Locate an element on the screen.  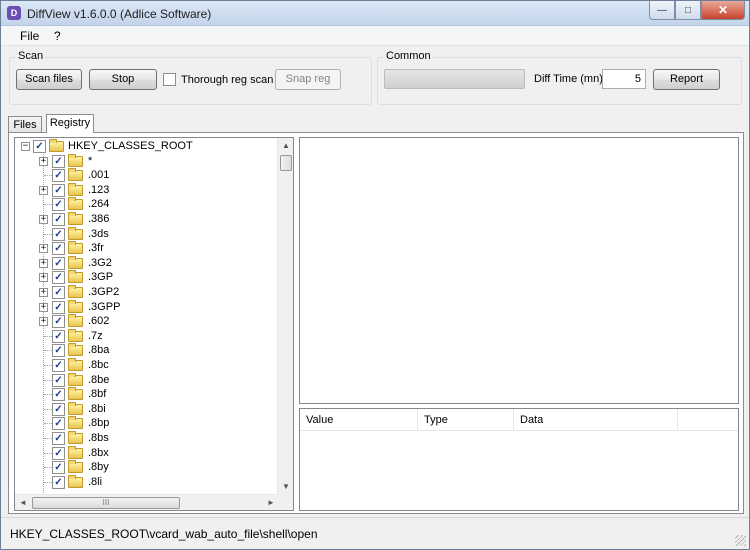
tree-item: ✓ .7z is located at coordinates (147, 336).